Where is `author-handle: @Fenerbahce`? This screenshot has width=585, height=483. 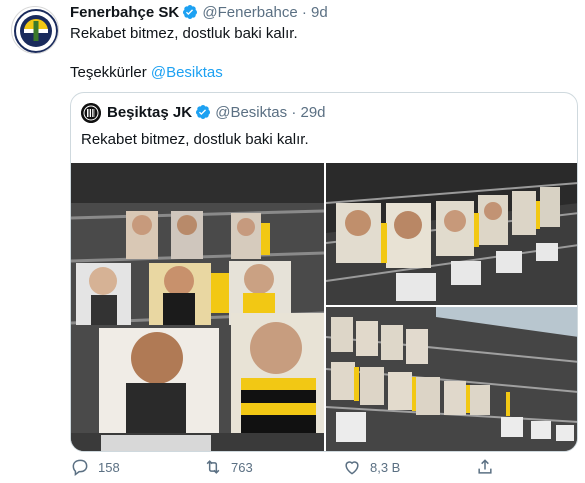 author-handle: @Fenerbahce is located at coordinates (249, 12).